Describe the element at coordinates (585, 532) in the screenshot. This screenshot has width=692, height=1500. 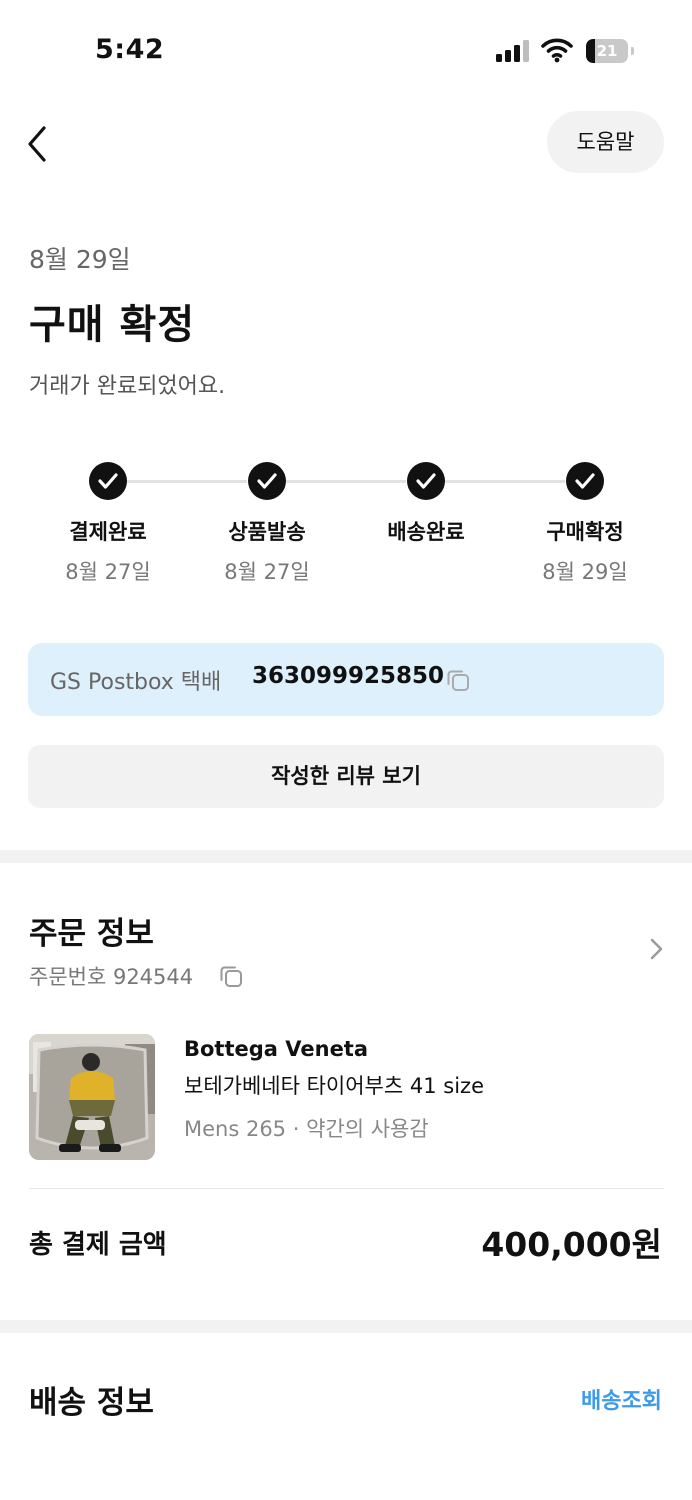
I see `step-label-confirmed: 구매확정` at that location.